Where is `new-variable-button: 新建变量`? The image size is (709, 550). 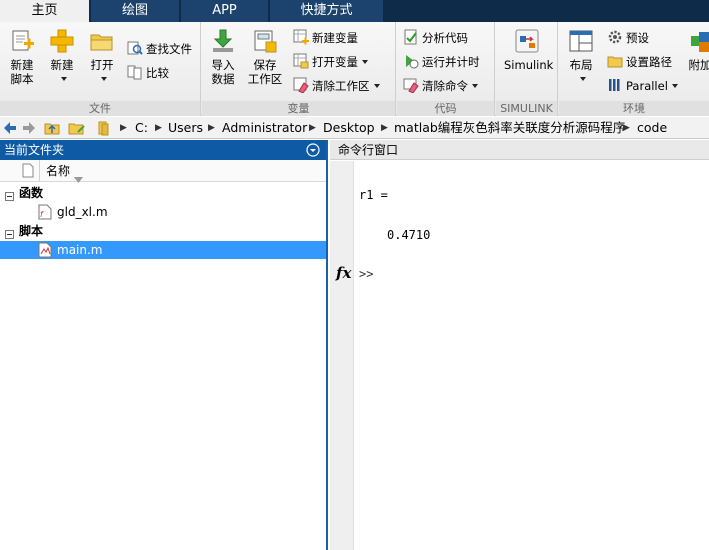
new-variable-button: 新建变量 is located at coordinates (325, 38).